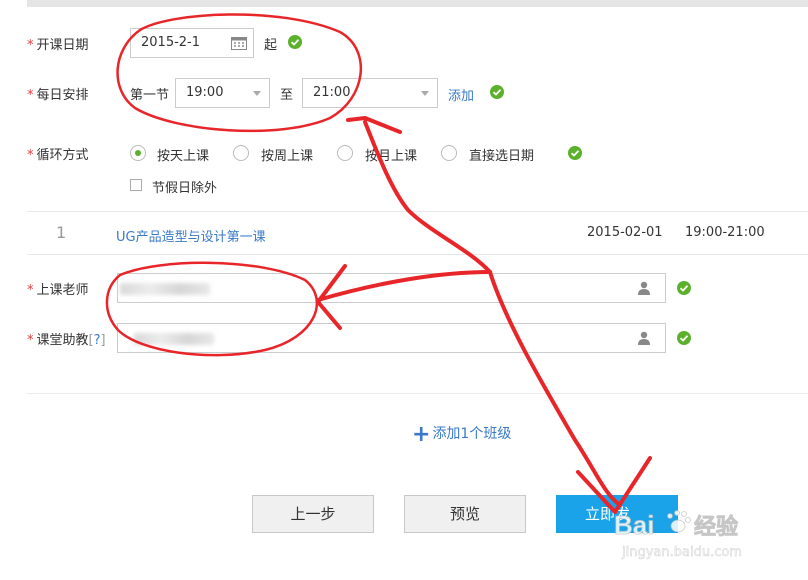 The image size is (808, 580). I want to click on annotation-arrow-up, so click(419, 195).